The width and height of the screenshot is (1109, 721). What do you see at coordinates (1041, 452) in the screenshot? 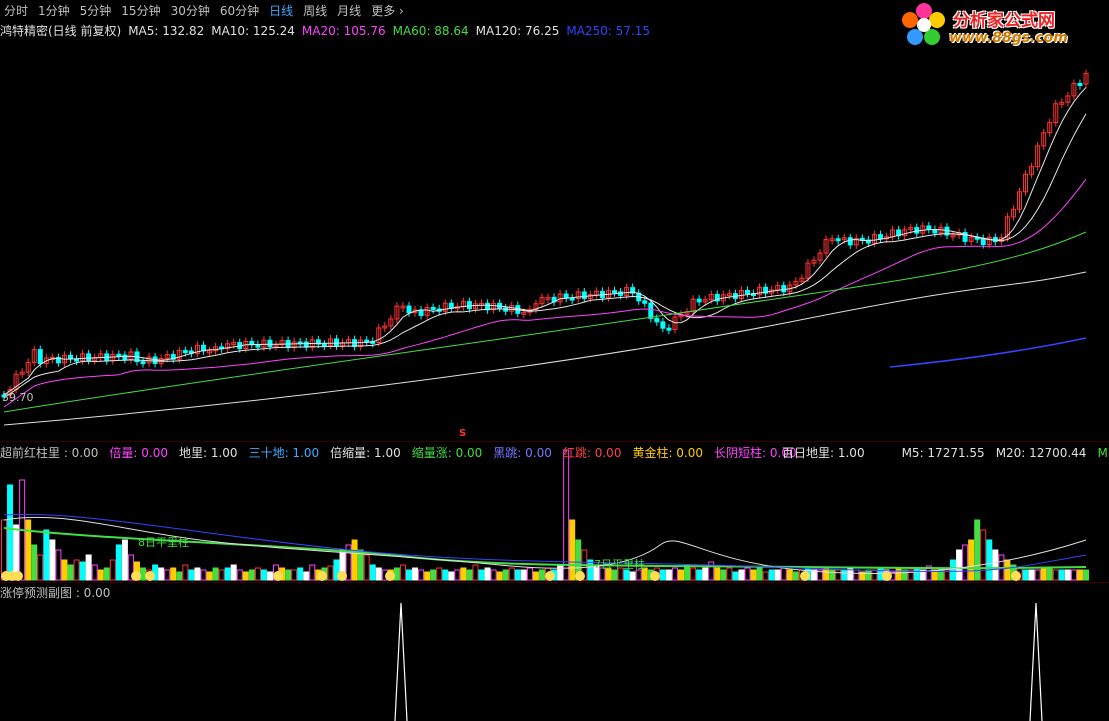
I see `indicator-legend-item: M20: 12700.44` at bounding box center [1041, 452].